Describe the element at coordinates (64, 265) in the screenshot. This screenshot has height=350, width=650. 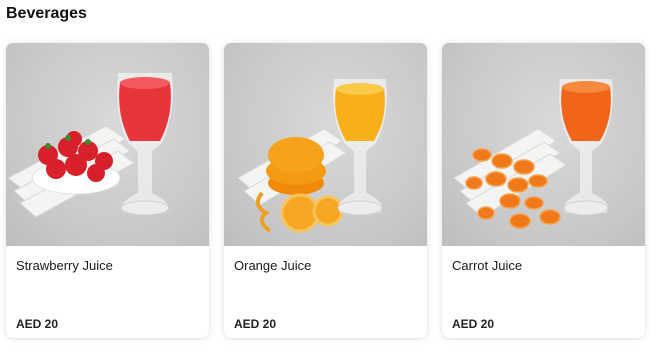
I see `product-name: Strawberry Juice` at that location.